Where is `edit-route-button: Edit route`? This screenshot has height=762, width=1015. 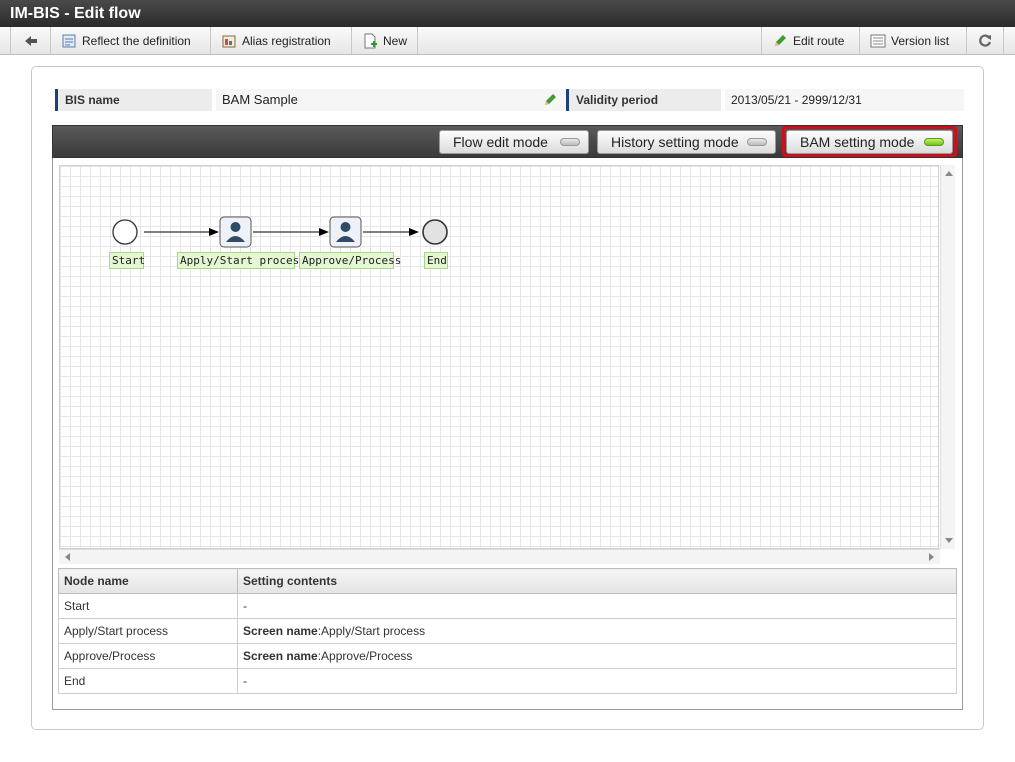
edit-route-button: Edit route is located at coordinates (810, 40).